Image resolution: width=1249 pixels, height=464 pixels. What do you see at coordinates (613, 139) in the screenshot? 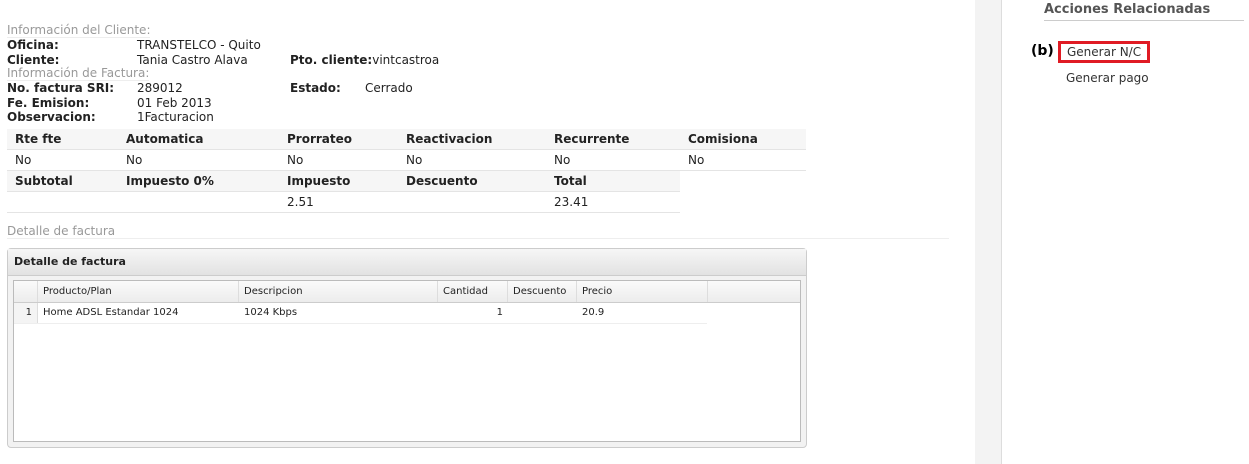
I see `header-recurrente: Recurrente` at bounding box center [613, 139].